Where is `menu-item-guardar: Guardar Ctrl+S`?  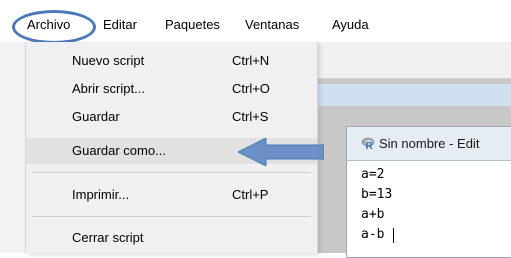 menu-item-guardar: Guardar Ctrl+S is located at coordinates (171, 117).